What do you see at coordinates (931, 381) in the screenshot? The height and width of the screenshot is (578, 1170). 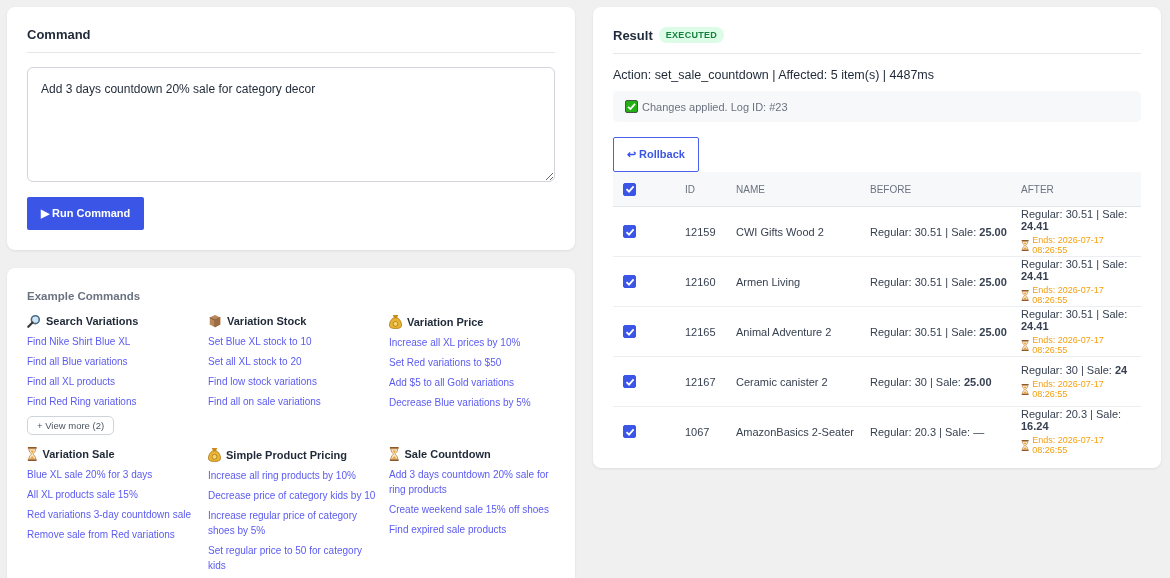 I see `table-cell: Regular: 30 | Sale: 25.00` at bounding box center [931, 381].